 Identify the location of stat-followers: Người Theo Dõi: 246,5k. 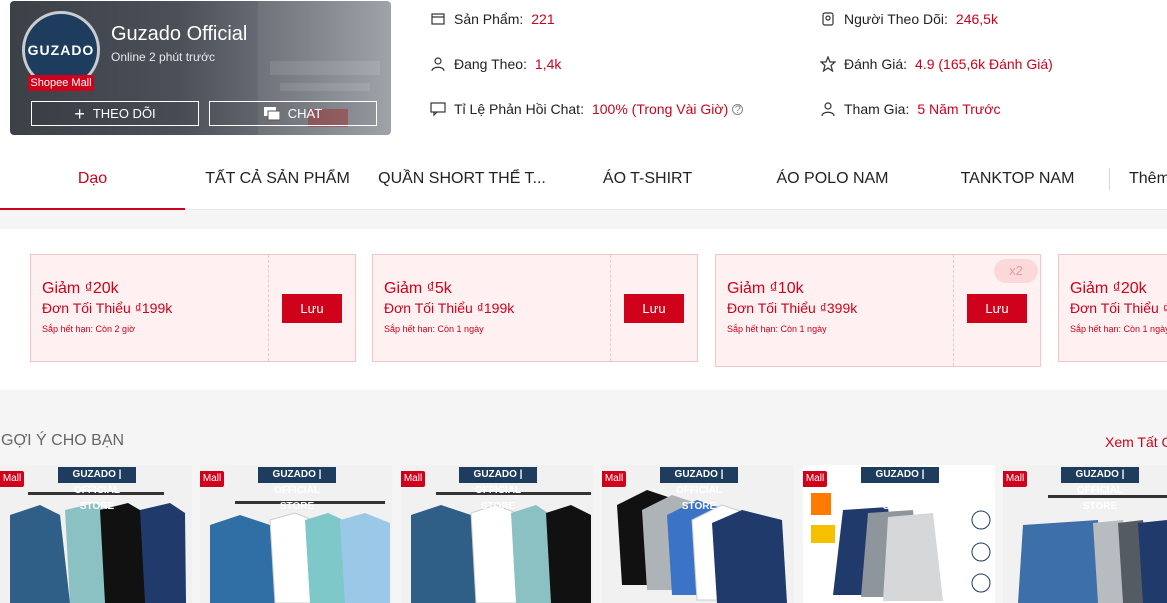
(909, 19).